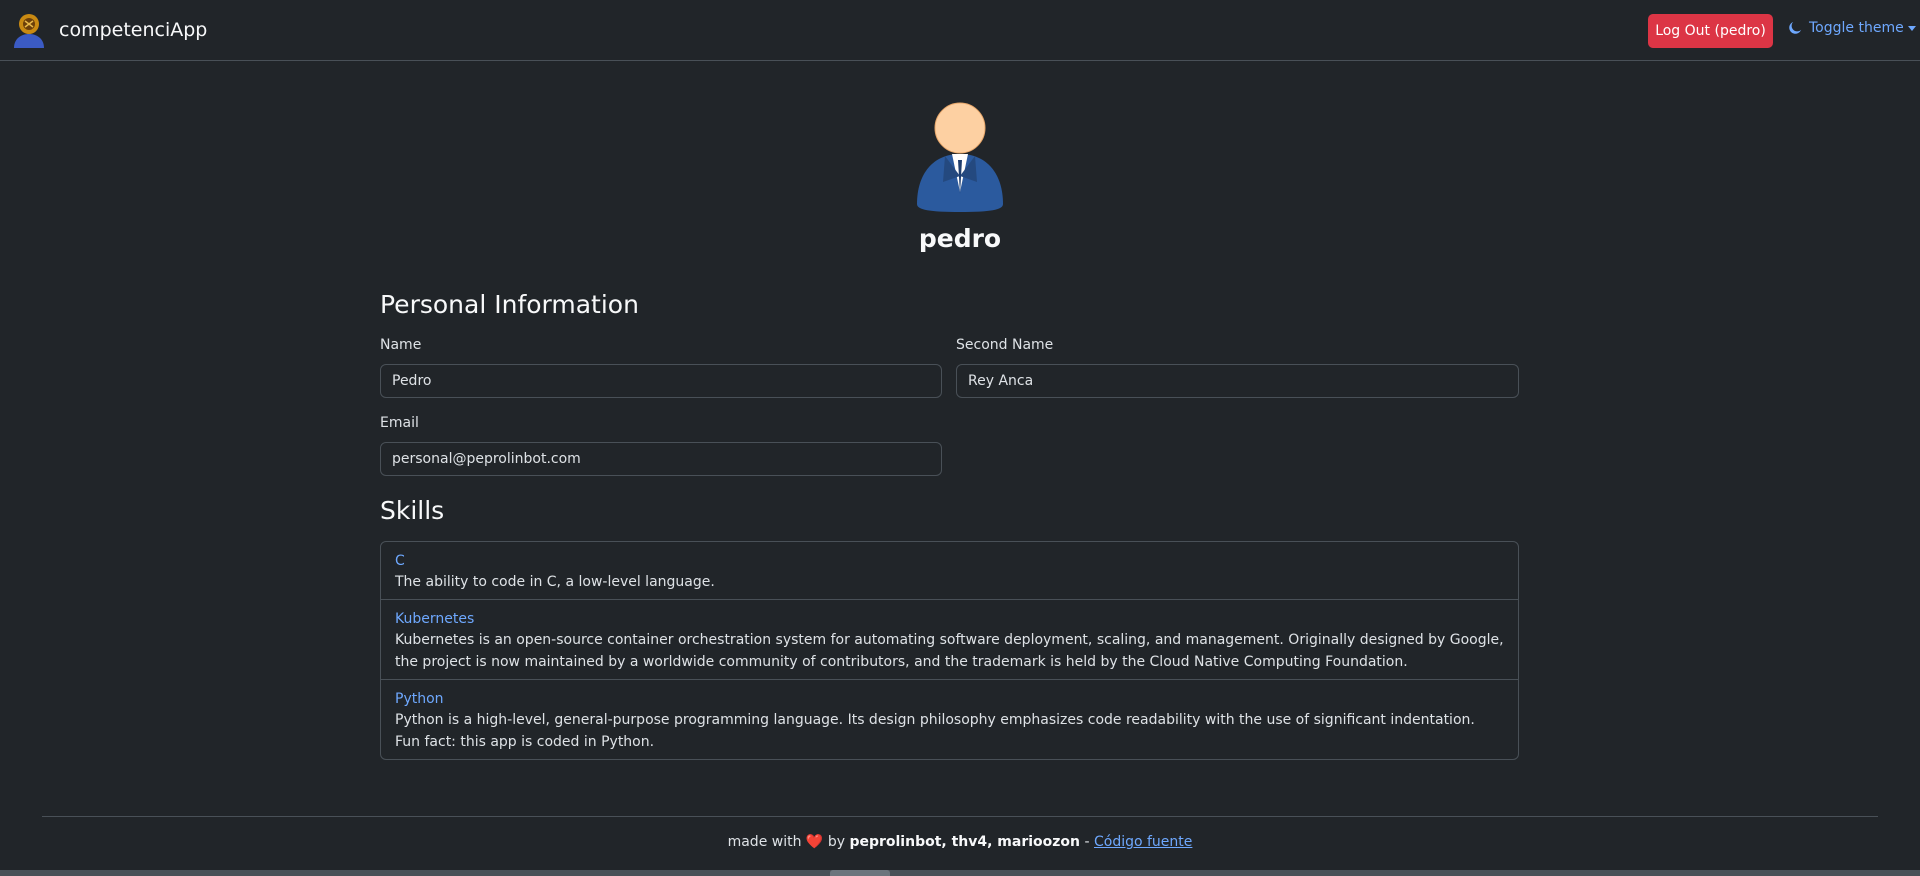 The height and width of the screenshot is (876, 1920). What do you see at coordinates (1143, 842) in the screenshot?
I see `source-code-link: Código fuente` at bounding box center [1143, 842].